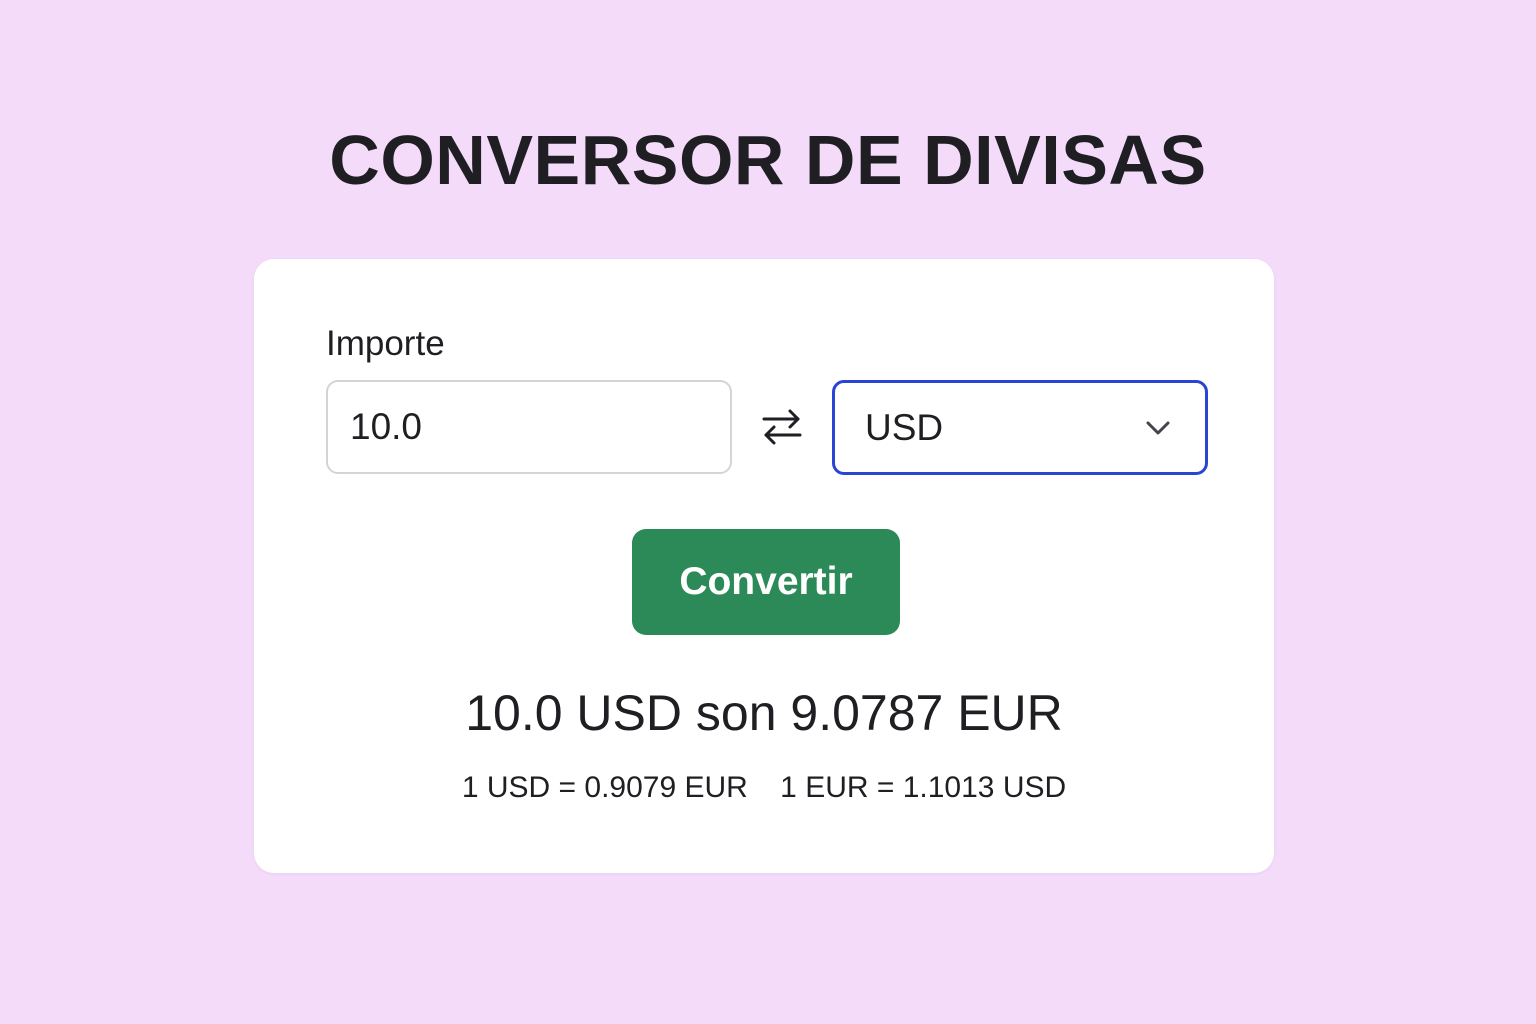  Describe the element at coordinates (604, 787) in the screenshot. I see `rate-usd-eur: 1 USD = 0.9079 EUR` at that location.